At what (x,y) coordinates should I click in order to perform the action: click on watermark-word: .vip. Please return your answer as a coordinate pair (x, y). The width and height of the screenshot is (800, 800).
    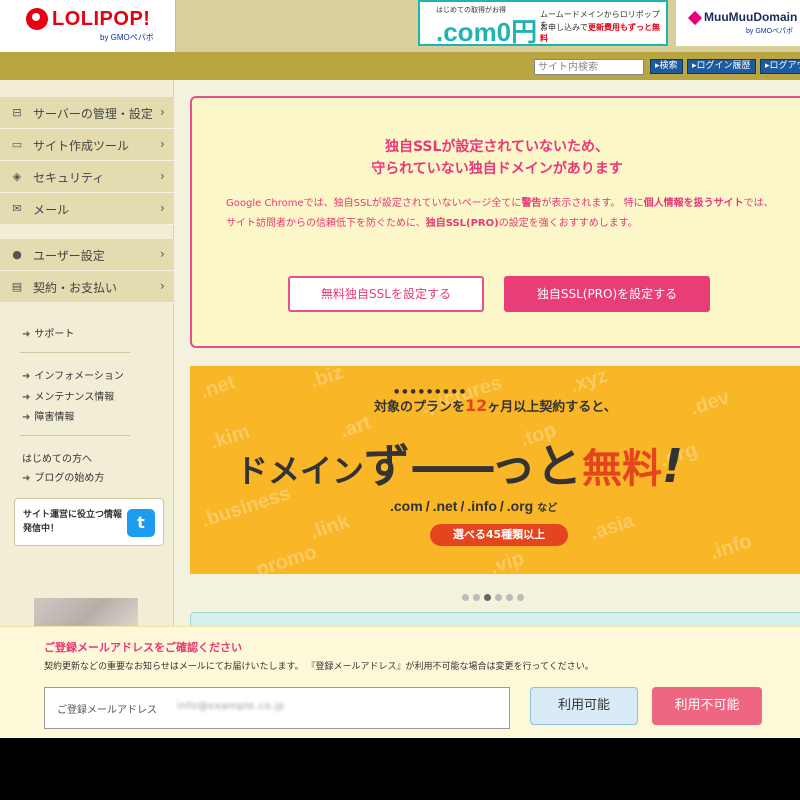
    Looking at the image, I should click on (507, 560).